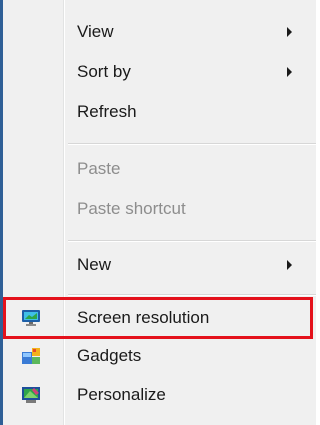  What do you see at coordinates (159, 265) in the screenshot?
I see `menu-item-new: New` at bounding box center [159, 265].